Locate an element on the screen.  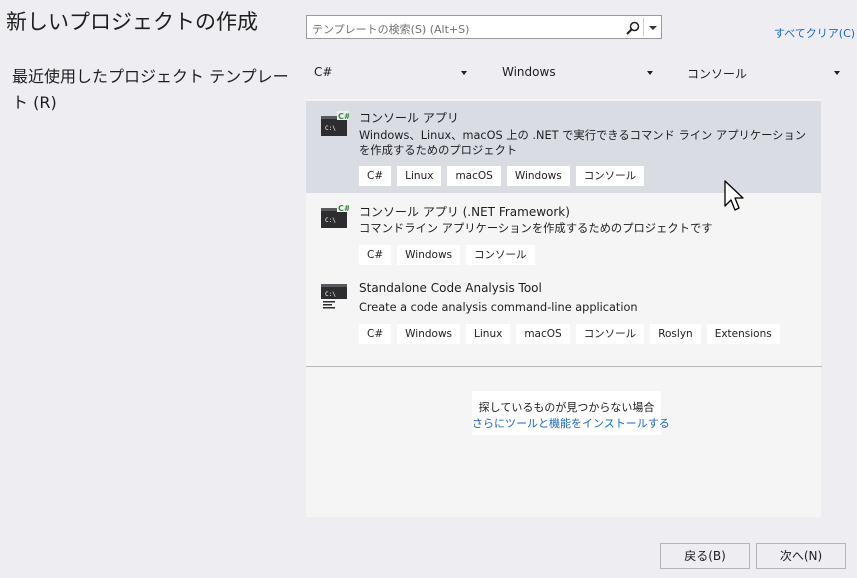
template-tags: C# Windows コンソール is located at coordinates (447, 255).